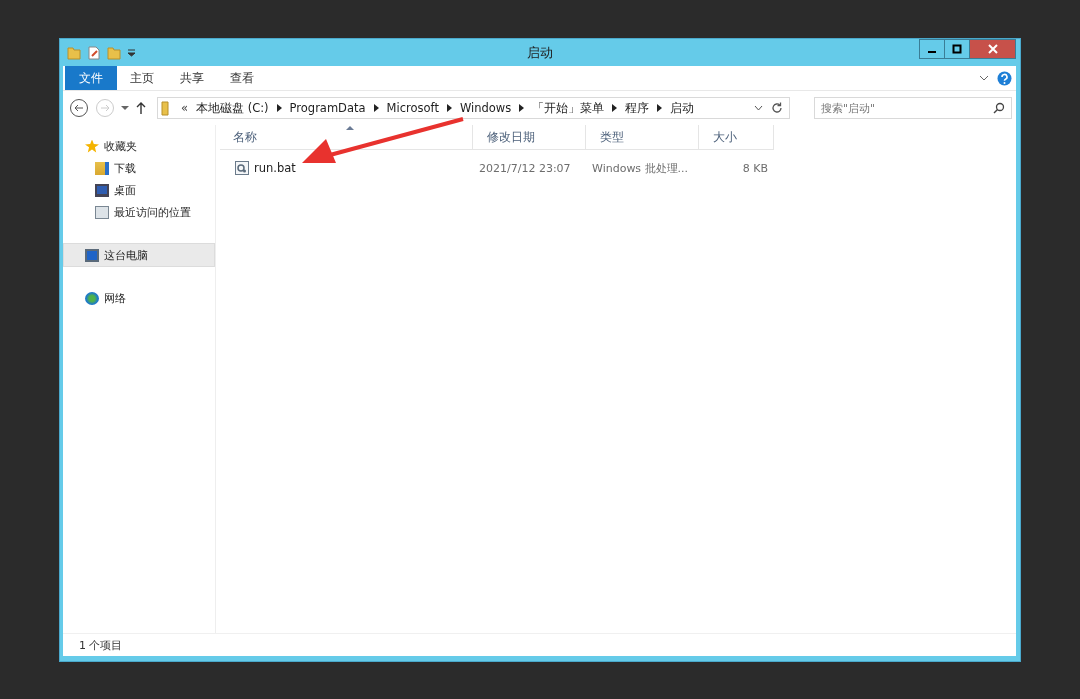 The image size is (1080, 699). I want to click on help-icon, so click(1004, 78).